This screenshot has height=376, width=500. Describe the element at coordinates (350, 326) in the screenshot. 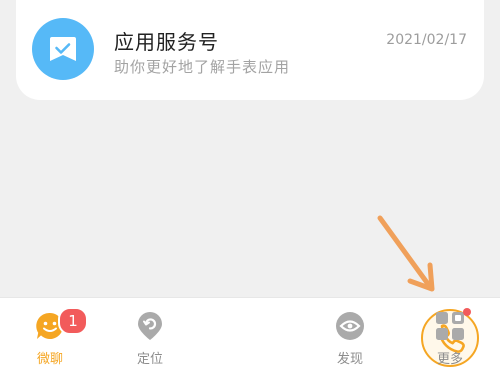

I see `discover-icon` at that location.